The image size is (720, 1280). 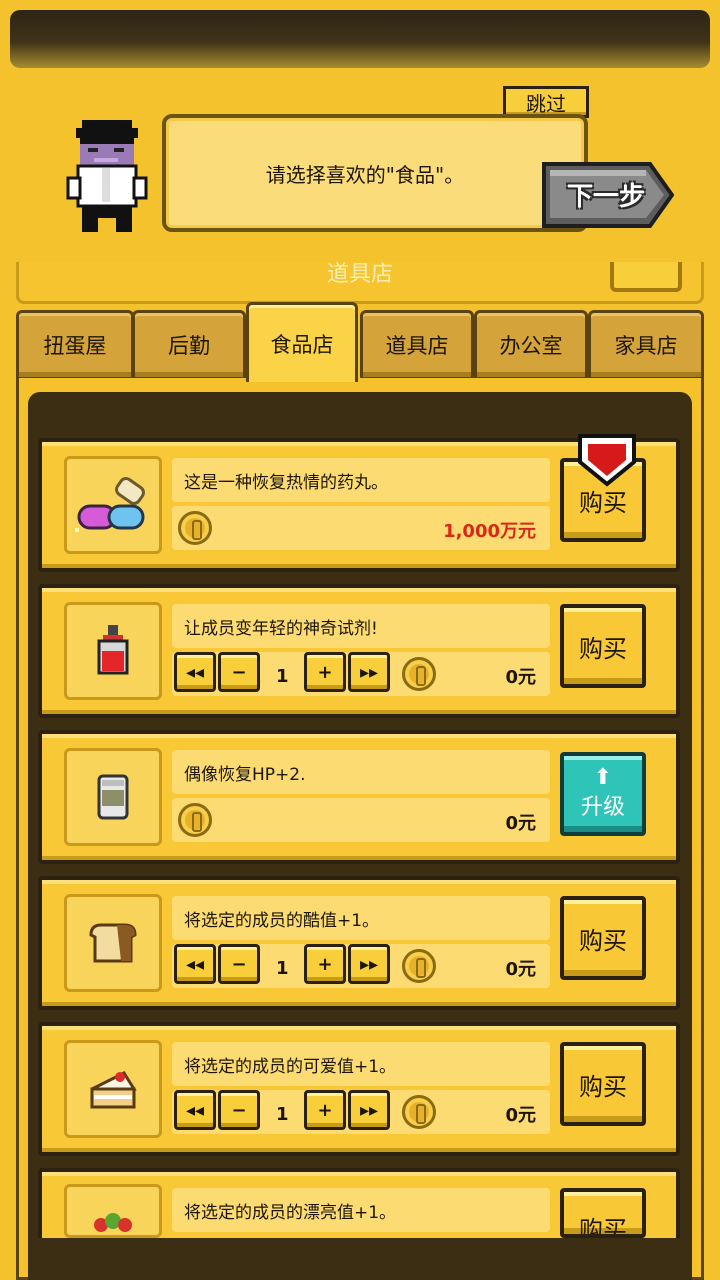 I want to click on item-description: 让成员变年轻的神奇试剂!, so click(x=361, y=626).